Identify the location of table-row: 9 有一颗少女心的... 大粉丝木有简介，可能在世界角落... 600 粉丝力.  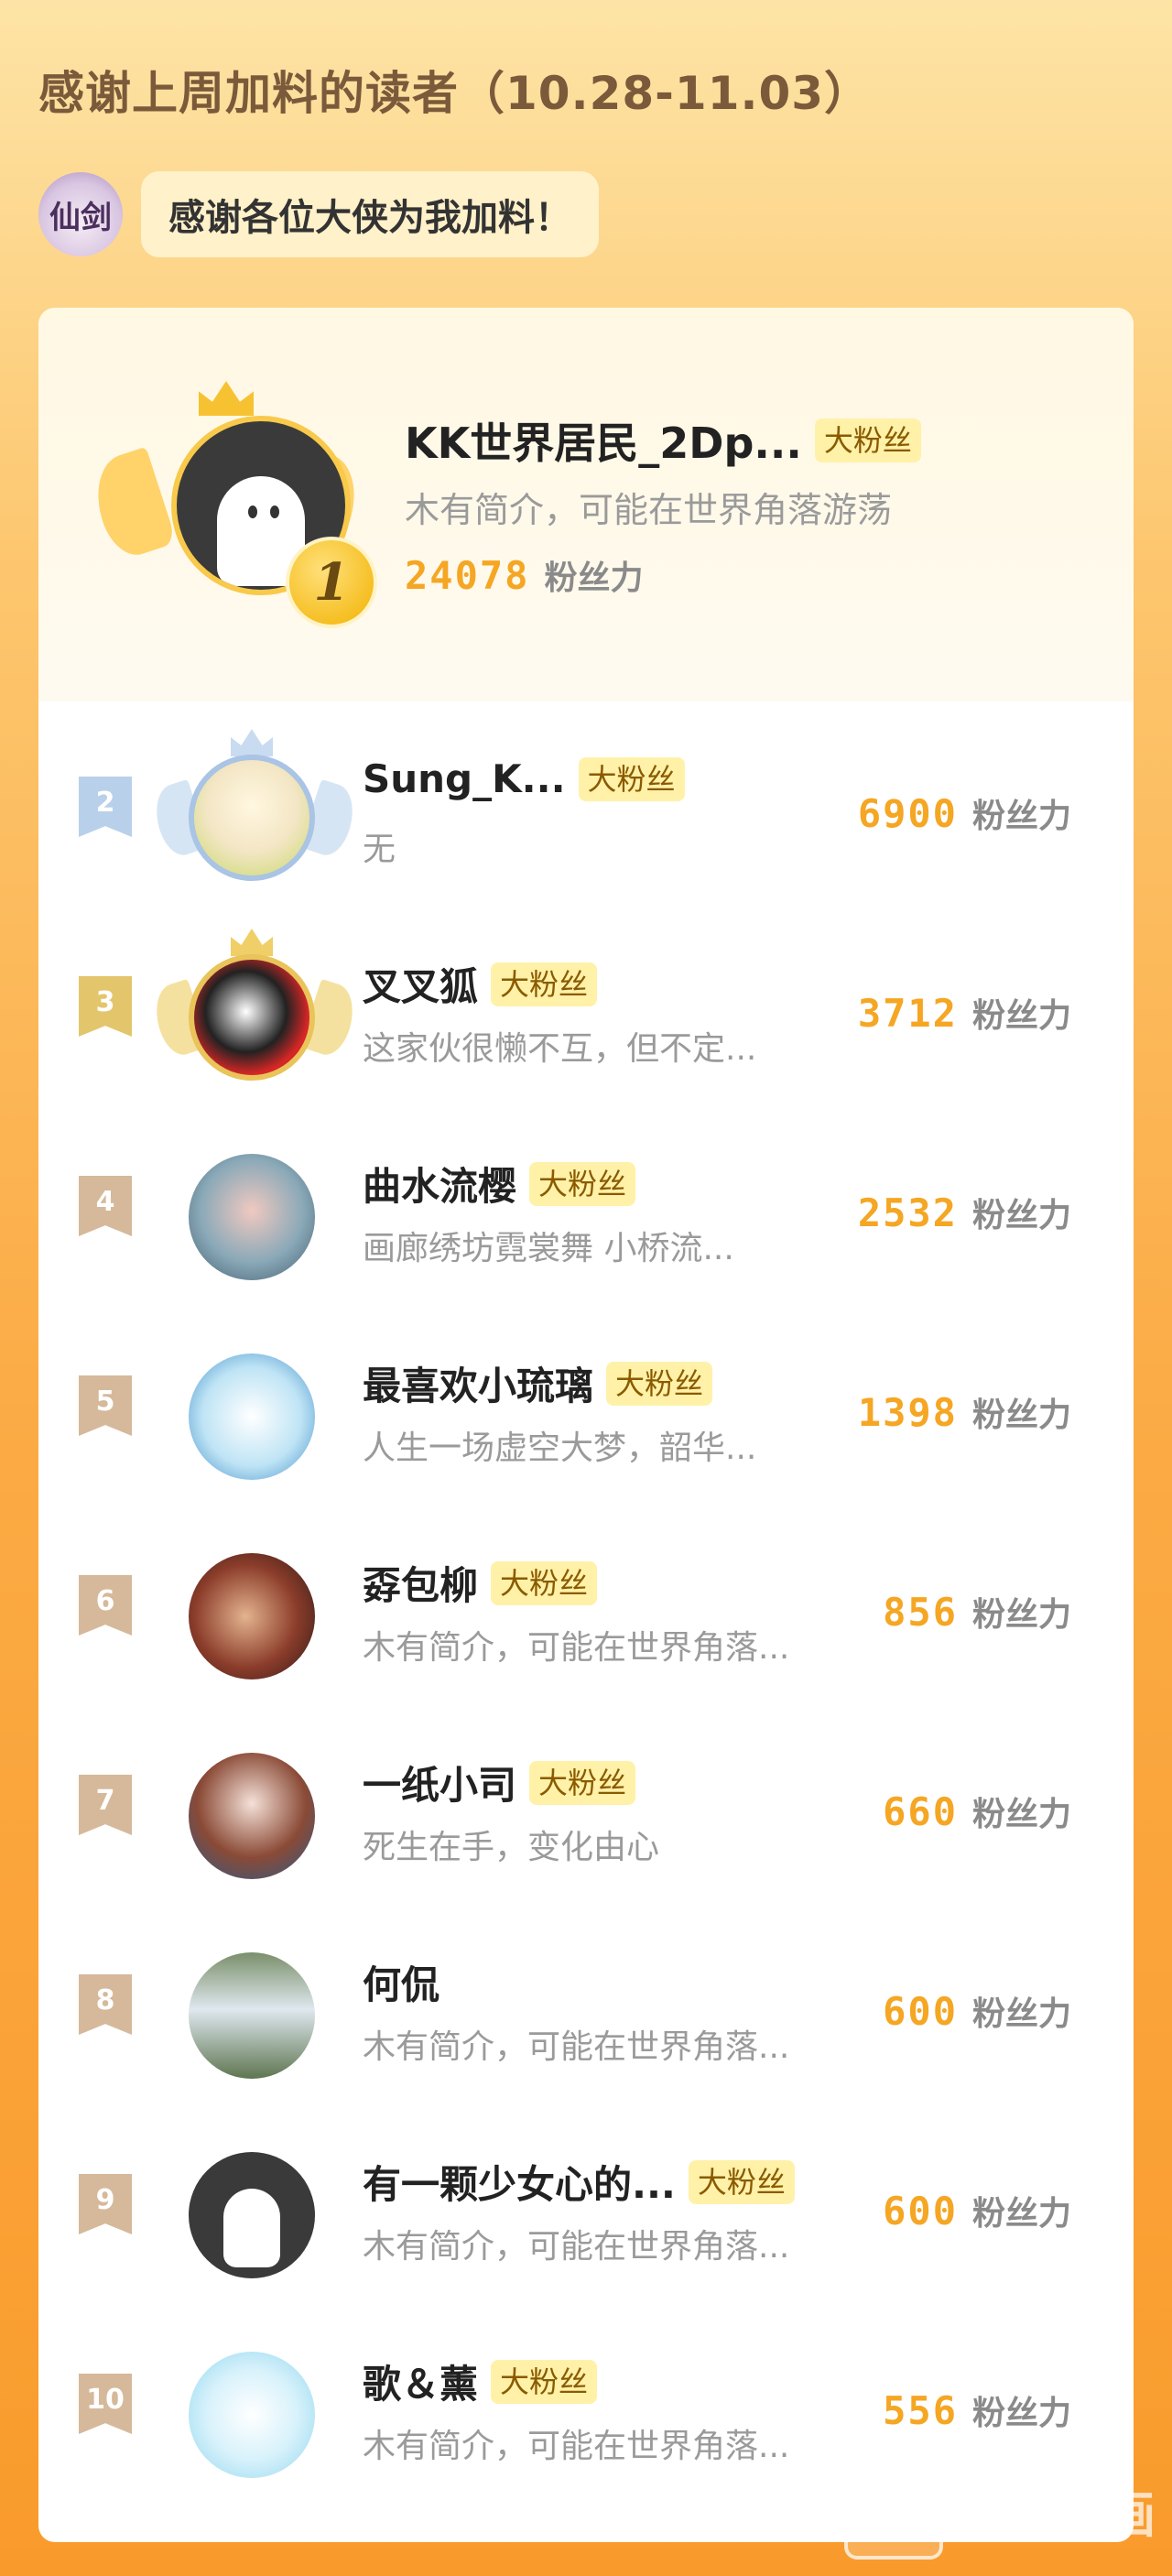
(586, 2190).